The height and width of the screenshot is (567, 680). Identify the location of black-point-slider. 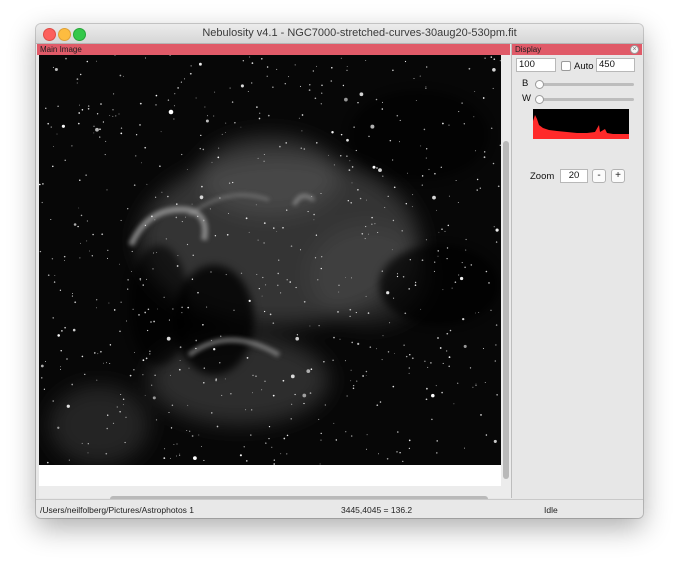
(585, 84).